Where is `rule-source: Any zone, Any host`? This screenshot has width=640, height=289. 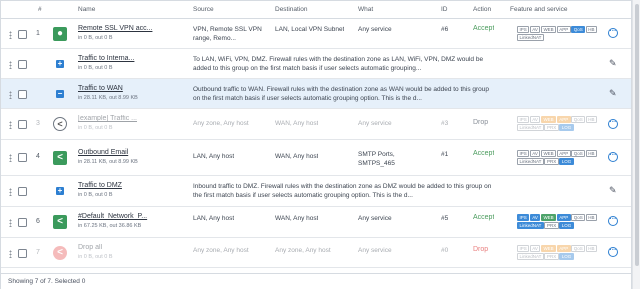
rule-source: Any zone, Any host is located at coordinates (221, 123).